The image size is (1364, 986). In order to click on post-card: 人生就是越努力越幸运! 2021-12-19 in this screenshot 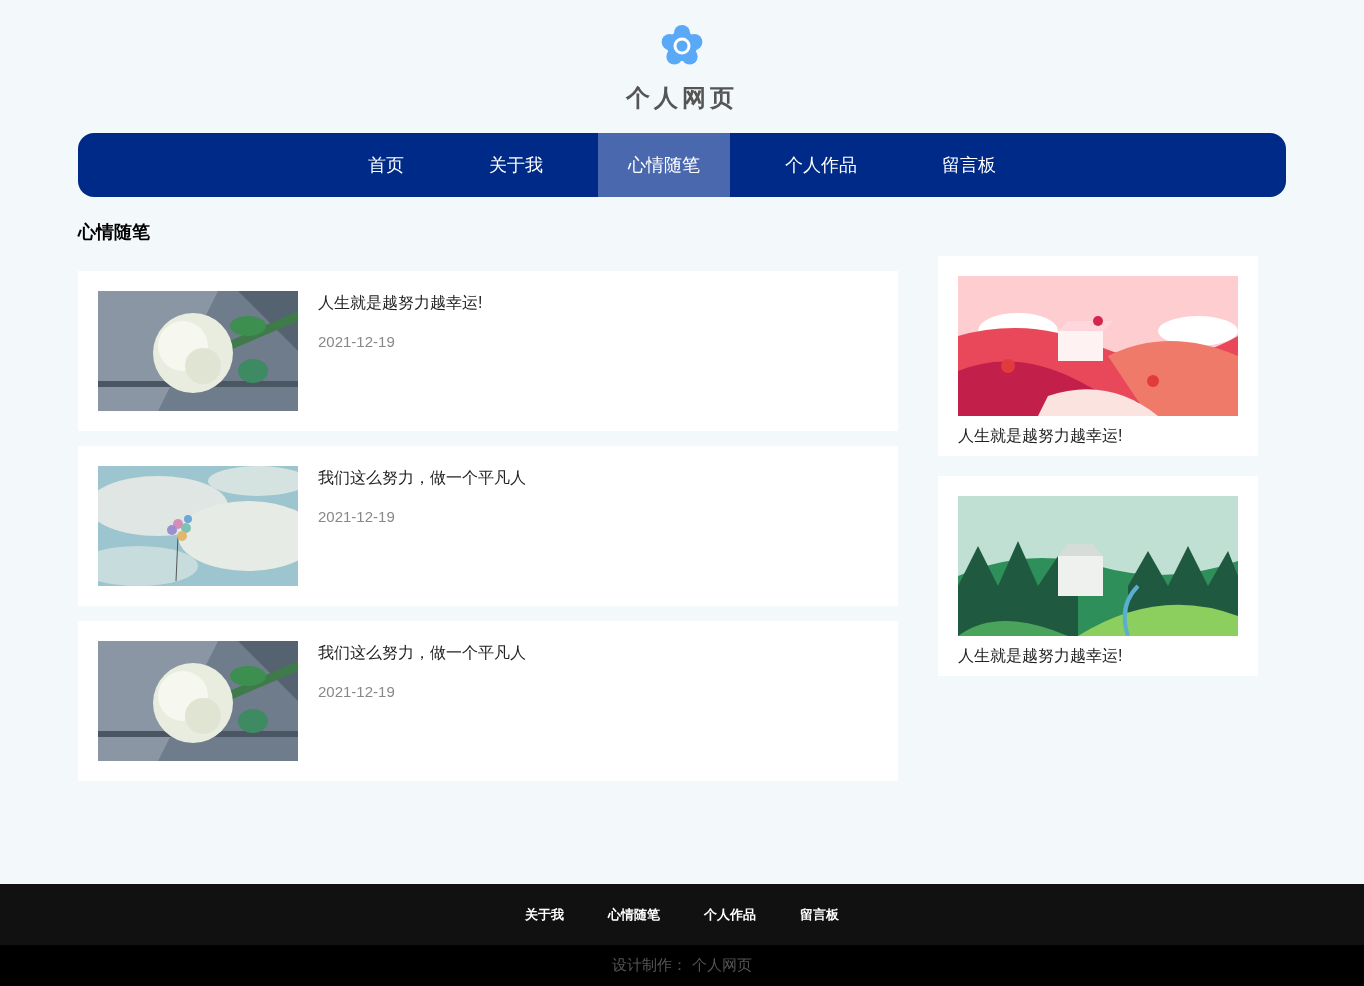, I will do `click(488, 351)`.